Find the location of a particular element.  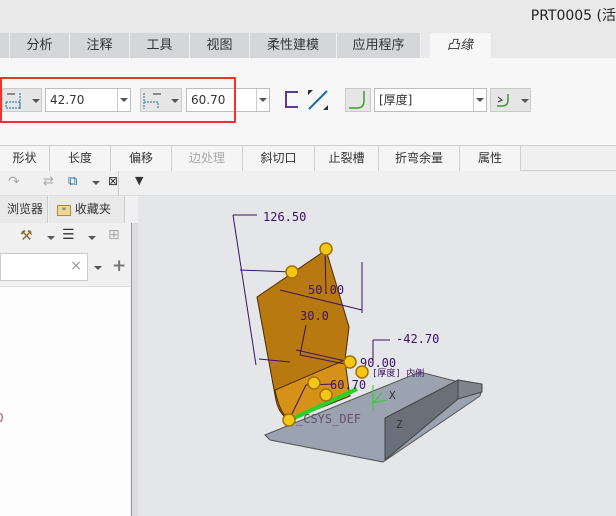

bend-radius-icon is located at coordinates (357, 100).